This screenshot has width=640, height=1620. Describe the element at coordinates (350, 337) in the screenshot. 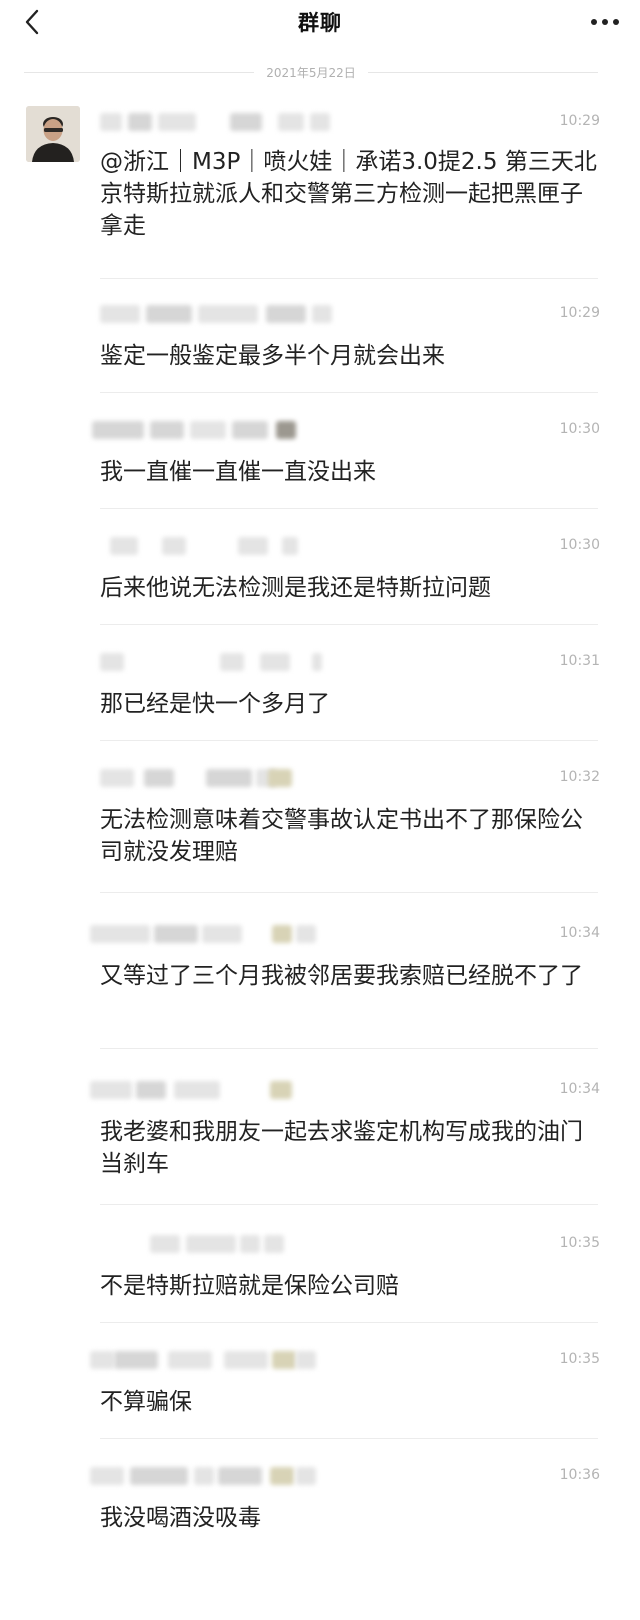

I see `message-item: 10:29 鉴定一般鉴定最多半个月就会出来` at that location.